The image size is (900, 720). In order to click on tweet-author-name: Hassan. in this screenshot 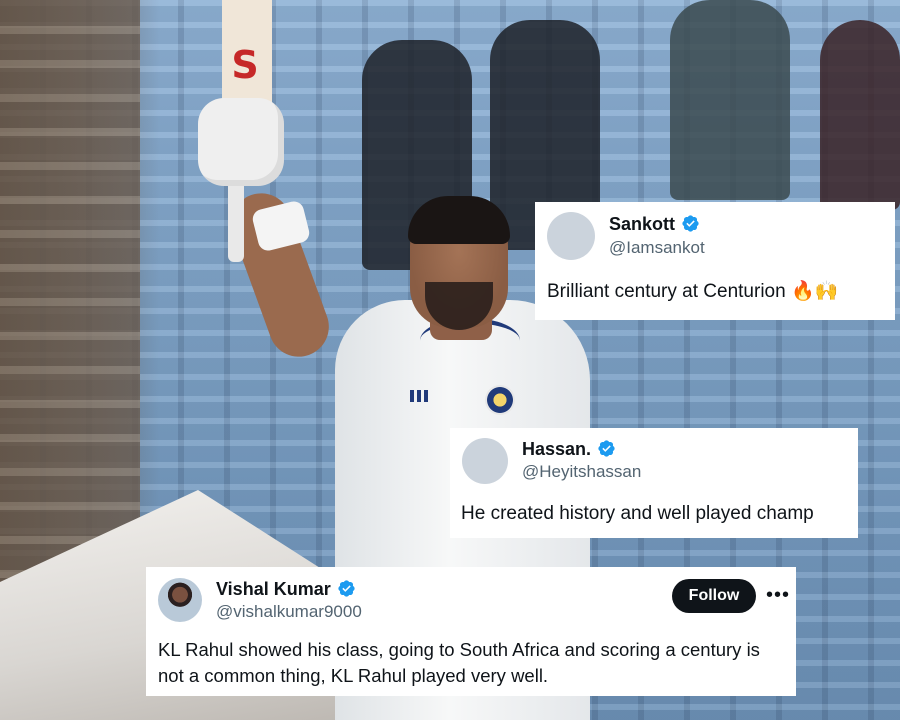, I will do `click(569, 449)`.